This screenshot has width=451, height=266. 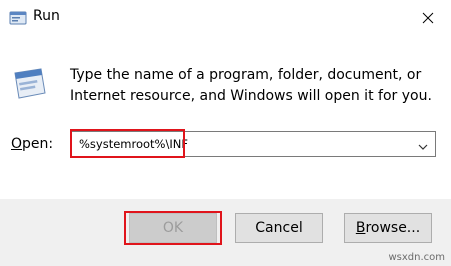 I want to click on ok-button: OK, so click(x=173, y=228).